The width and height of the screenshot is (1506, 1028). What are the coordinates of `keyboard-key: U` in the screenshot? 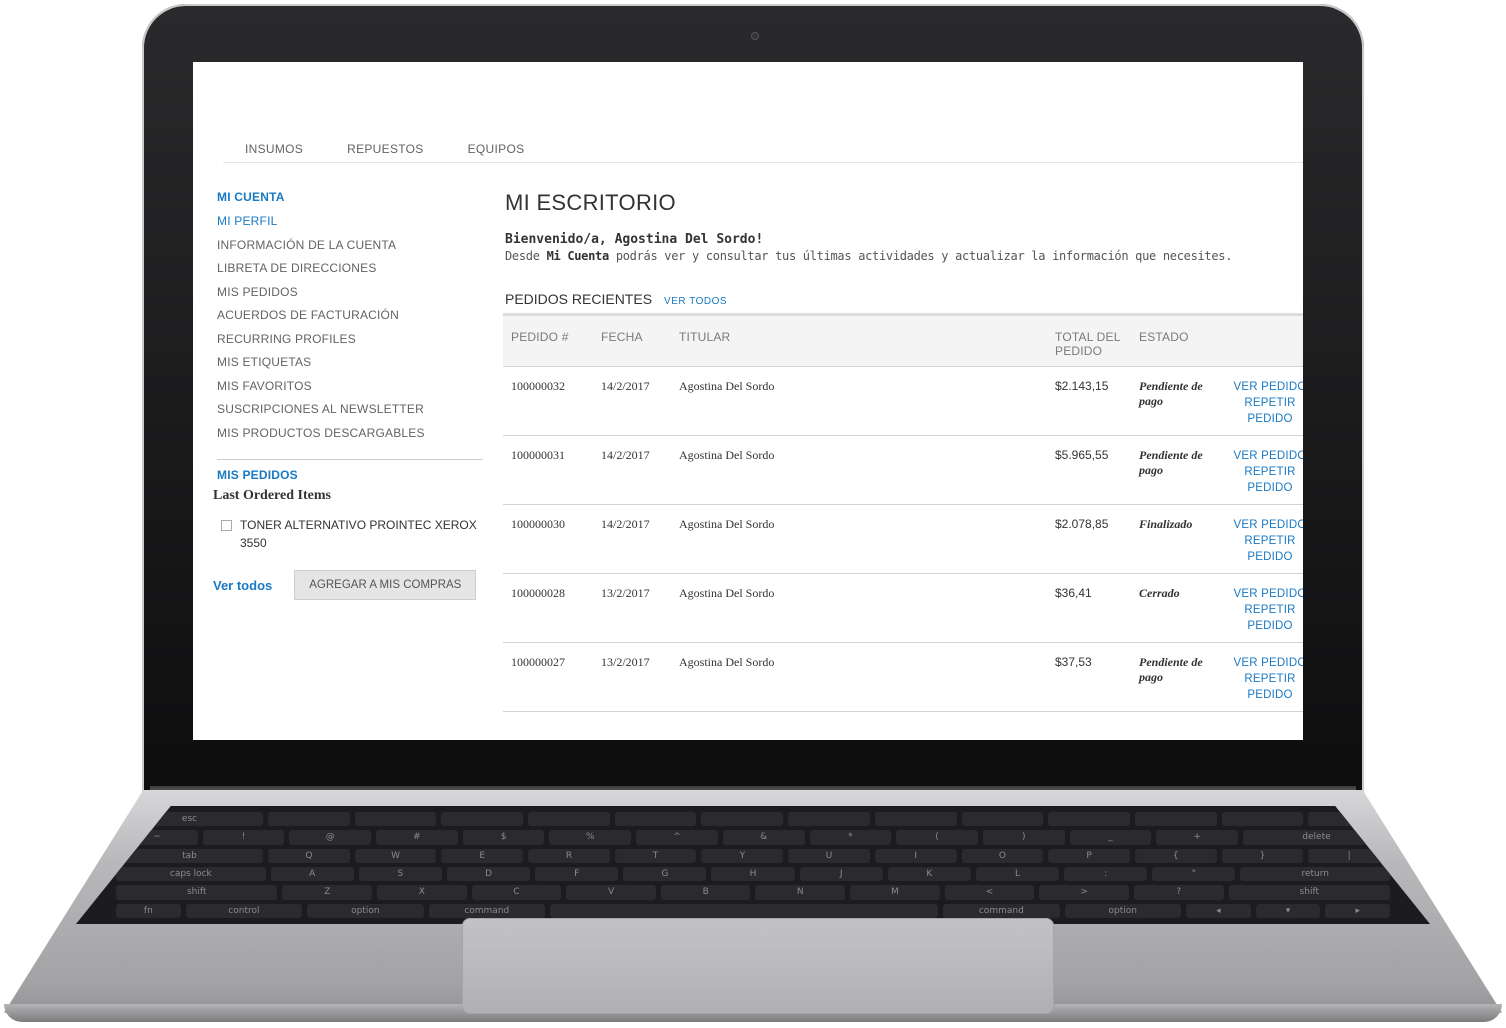 It's located at (829, 855).